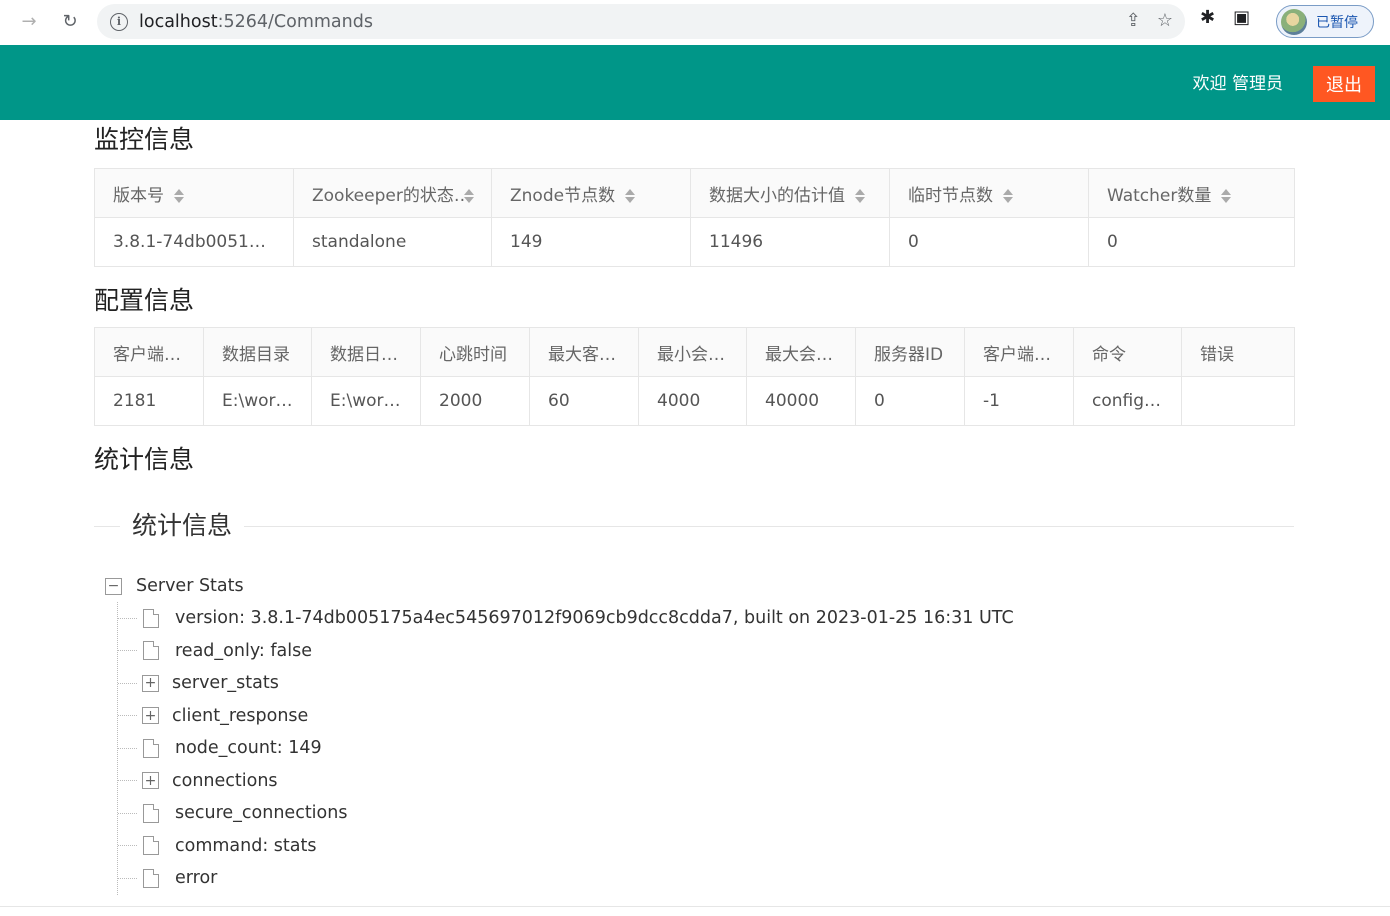  I want to click on col-header-znode-count: Znode节点数, so click(591, 193).